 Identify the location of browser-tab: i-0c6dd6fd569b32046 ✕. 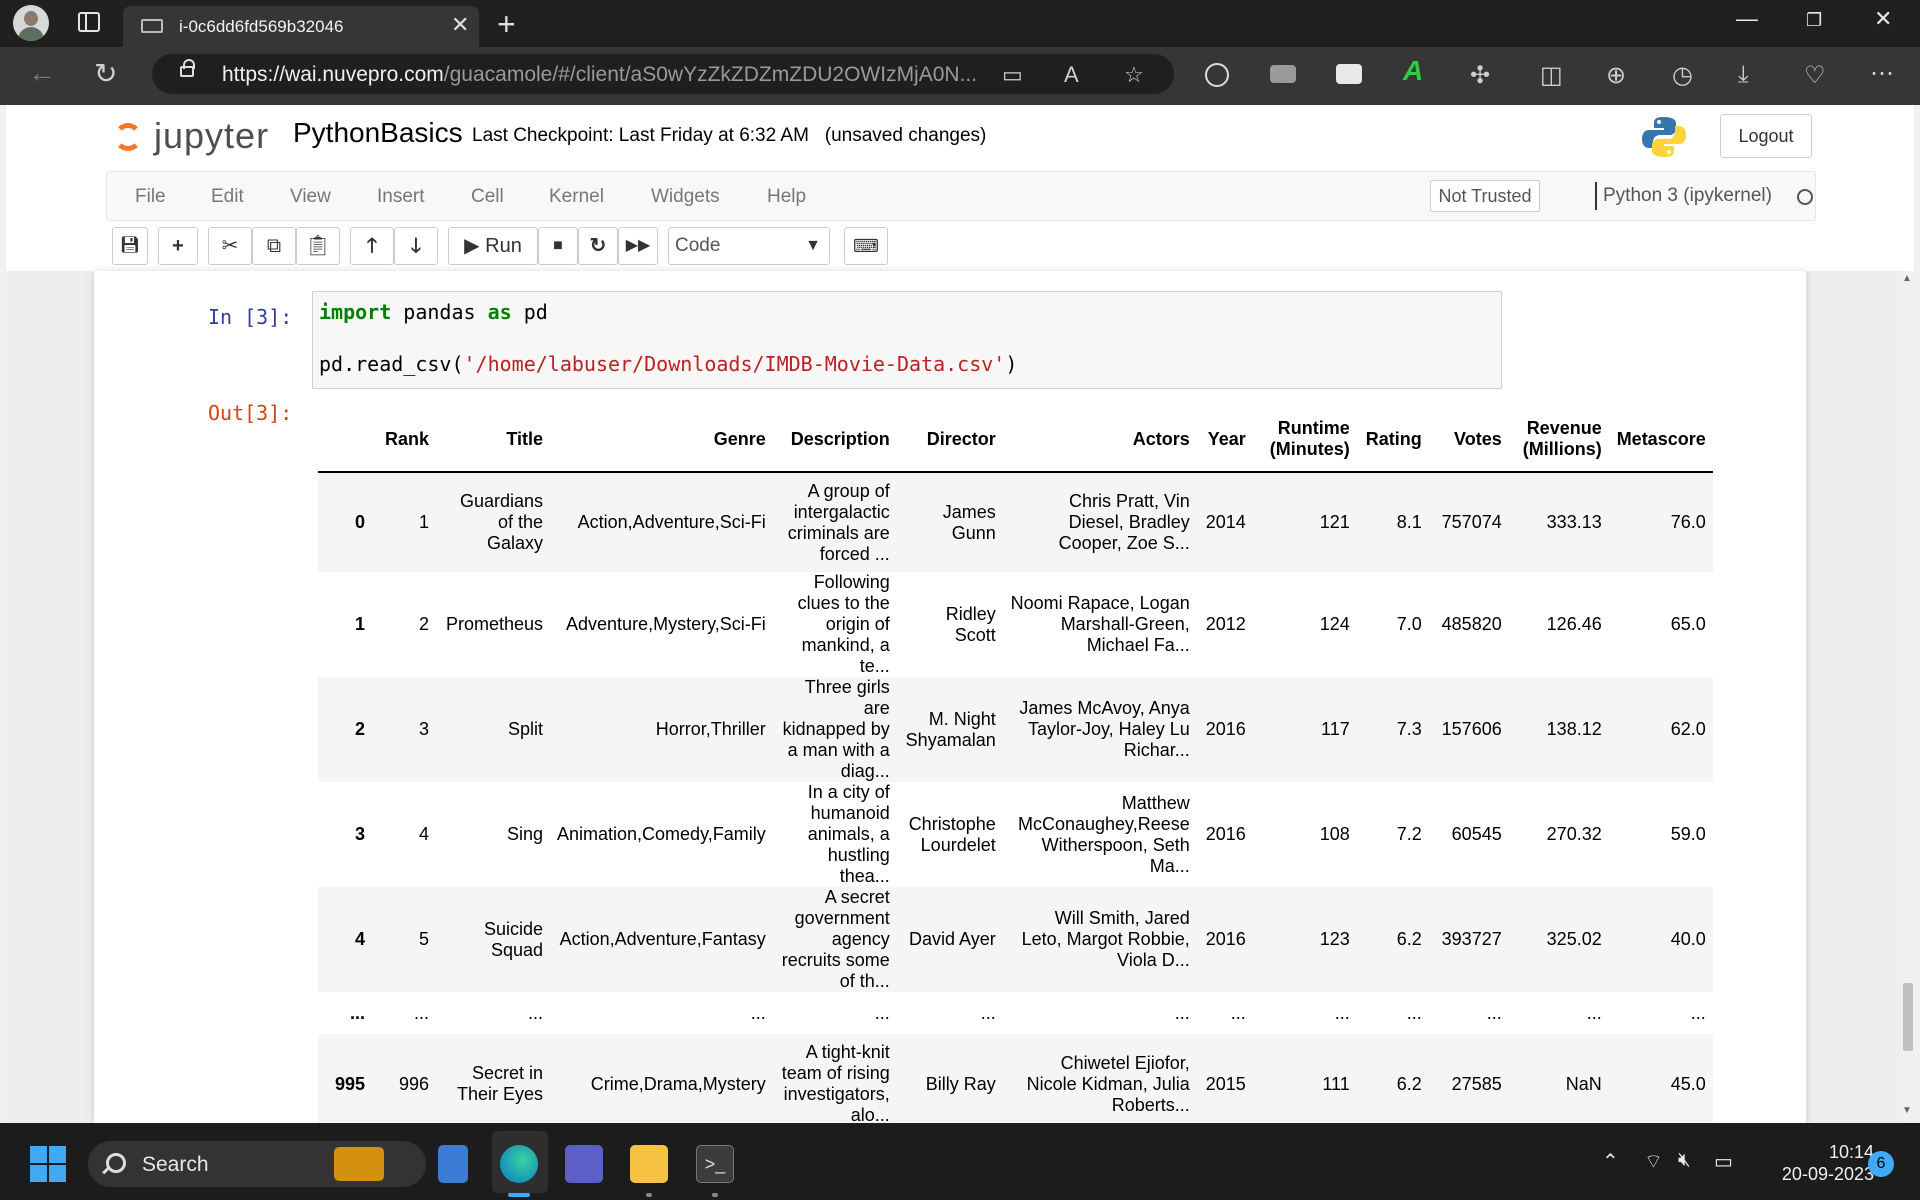
(301, 26).